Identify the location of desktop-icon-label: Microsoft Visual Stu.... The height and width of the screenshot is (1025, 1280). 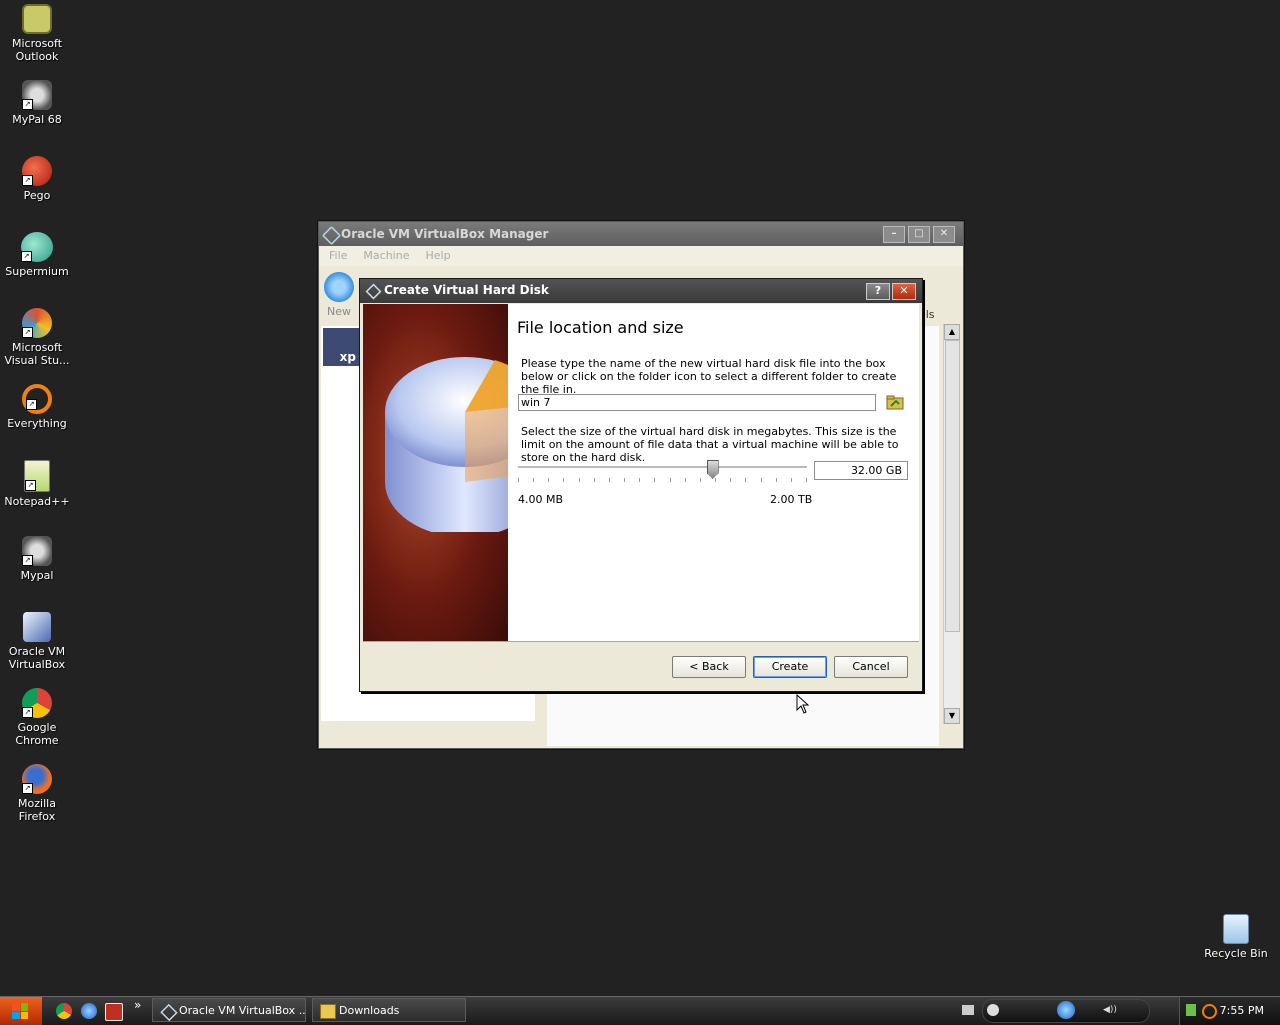
(37, 354).